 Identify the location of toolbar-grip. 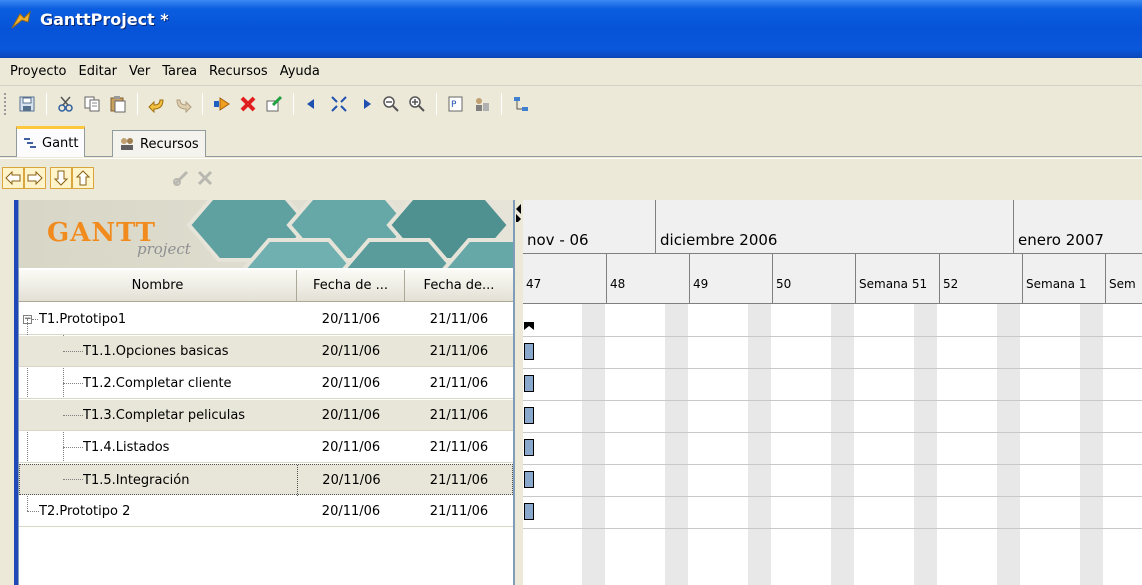
(6, 104).